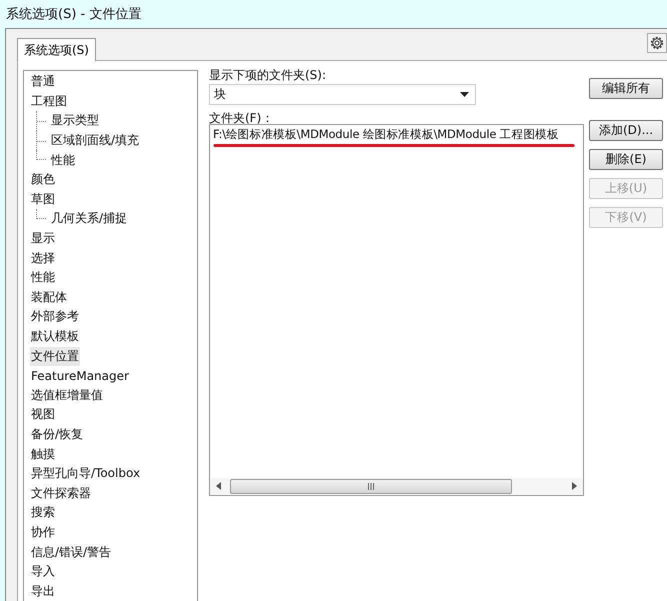 The image size is (667, 601). What do you see at coordinates (43, 454) in the screenshot?
I see `tree-item: 触摸` at bounding box center [43, 454].